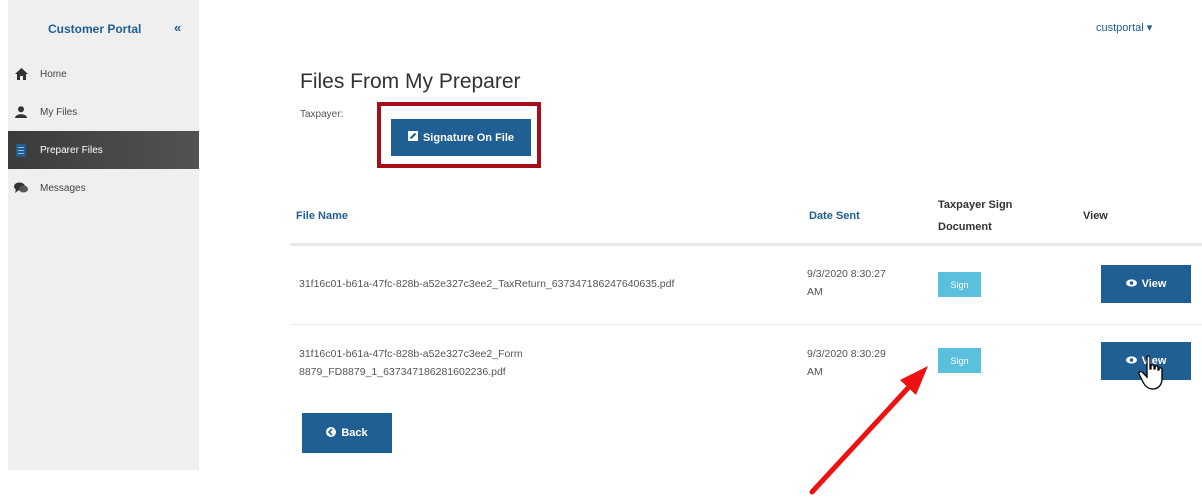  What do you see at coordinates (21, 112) in the screenshot?
I see `user-icon` at bounding box center [21, 112].